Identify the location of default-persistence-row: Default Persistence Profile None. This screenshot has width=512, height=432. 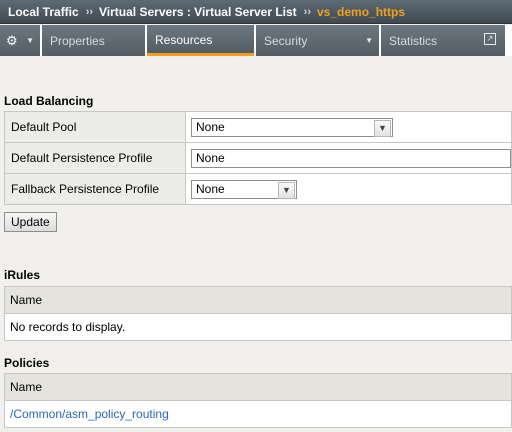
(258, 158).